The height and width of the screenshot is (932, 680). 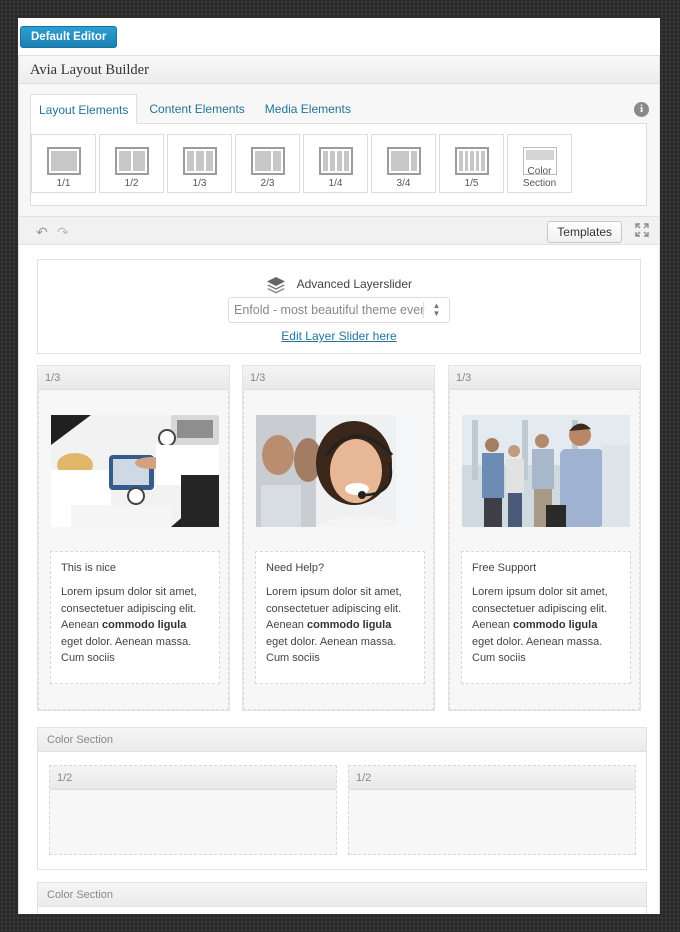 What do you see at coordinates (275, 285) in the screenshot?
I see `layers-icon` at bounding box center [275, 285].